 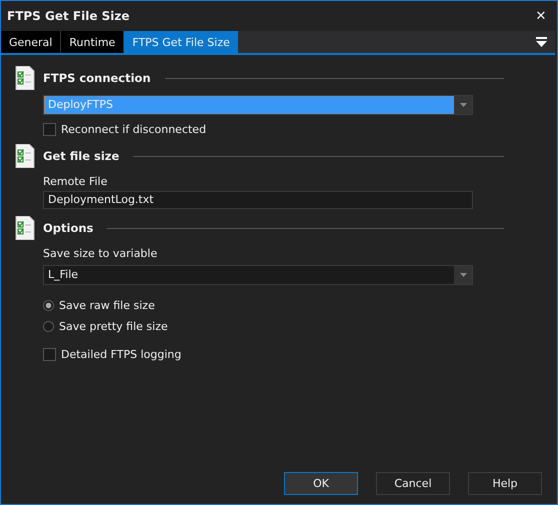 What do you see at coordinates (541, 16) in the screenshot?
I see `close-button: ✕` at bounding box center [541, 16].